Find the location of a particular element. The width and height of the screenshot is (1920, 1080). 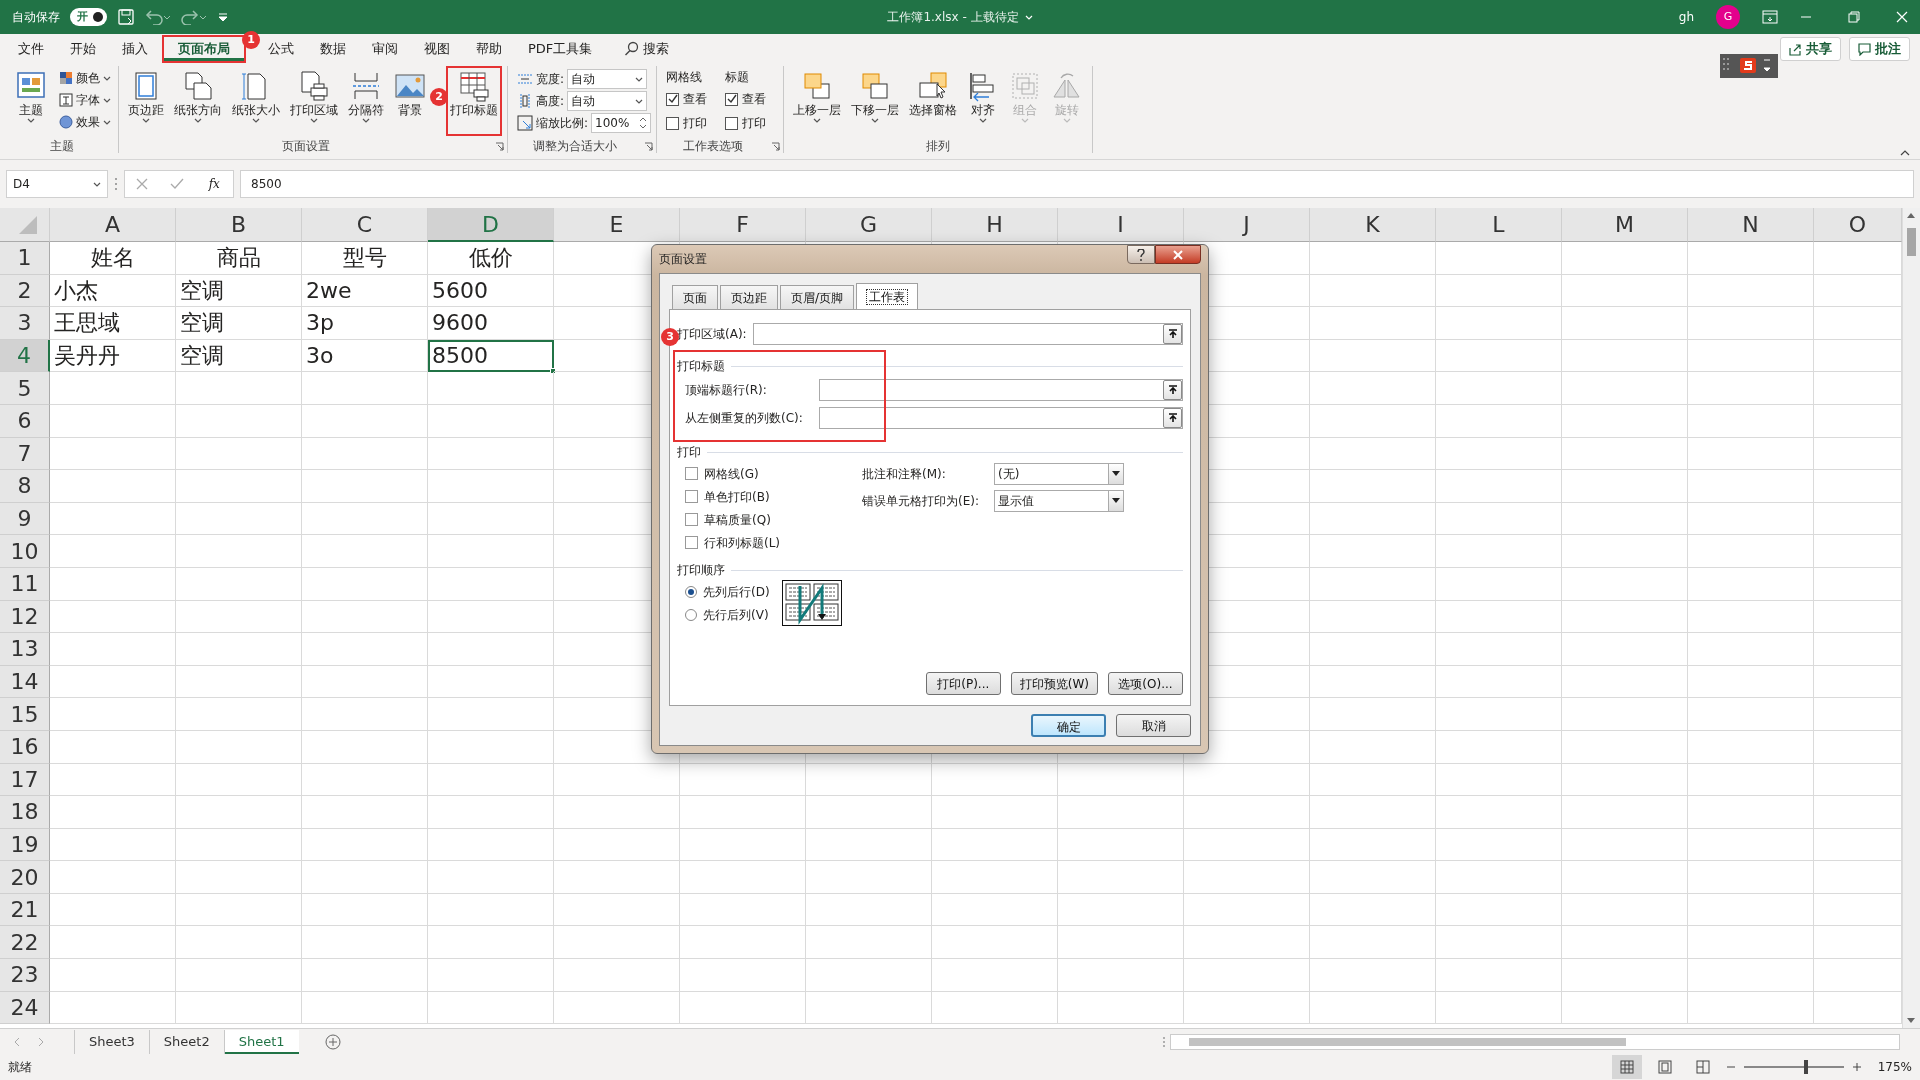

row-header: 3 is located at coordinates (25, 323).